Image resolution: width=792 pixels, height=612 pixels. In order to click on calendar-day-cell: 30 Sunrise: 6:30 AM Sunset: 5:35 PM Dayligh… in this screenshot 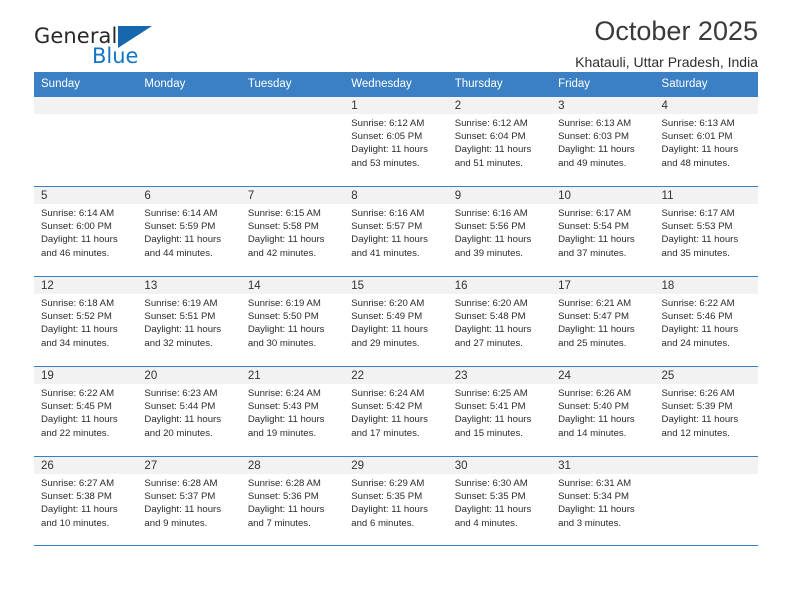, I will do `click(499, 501)`.